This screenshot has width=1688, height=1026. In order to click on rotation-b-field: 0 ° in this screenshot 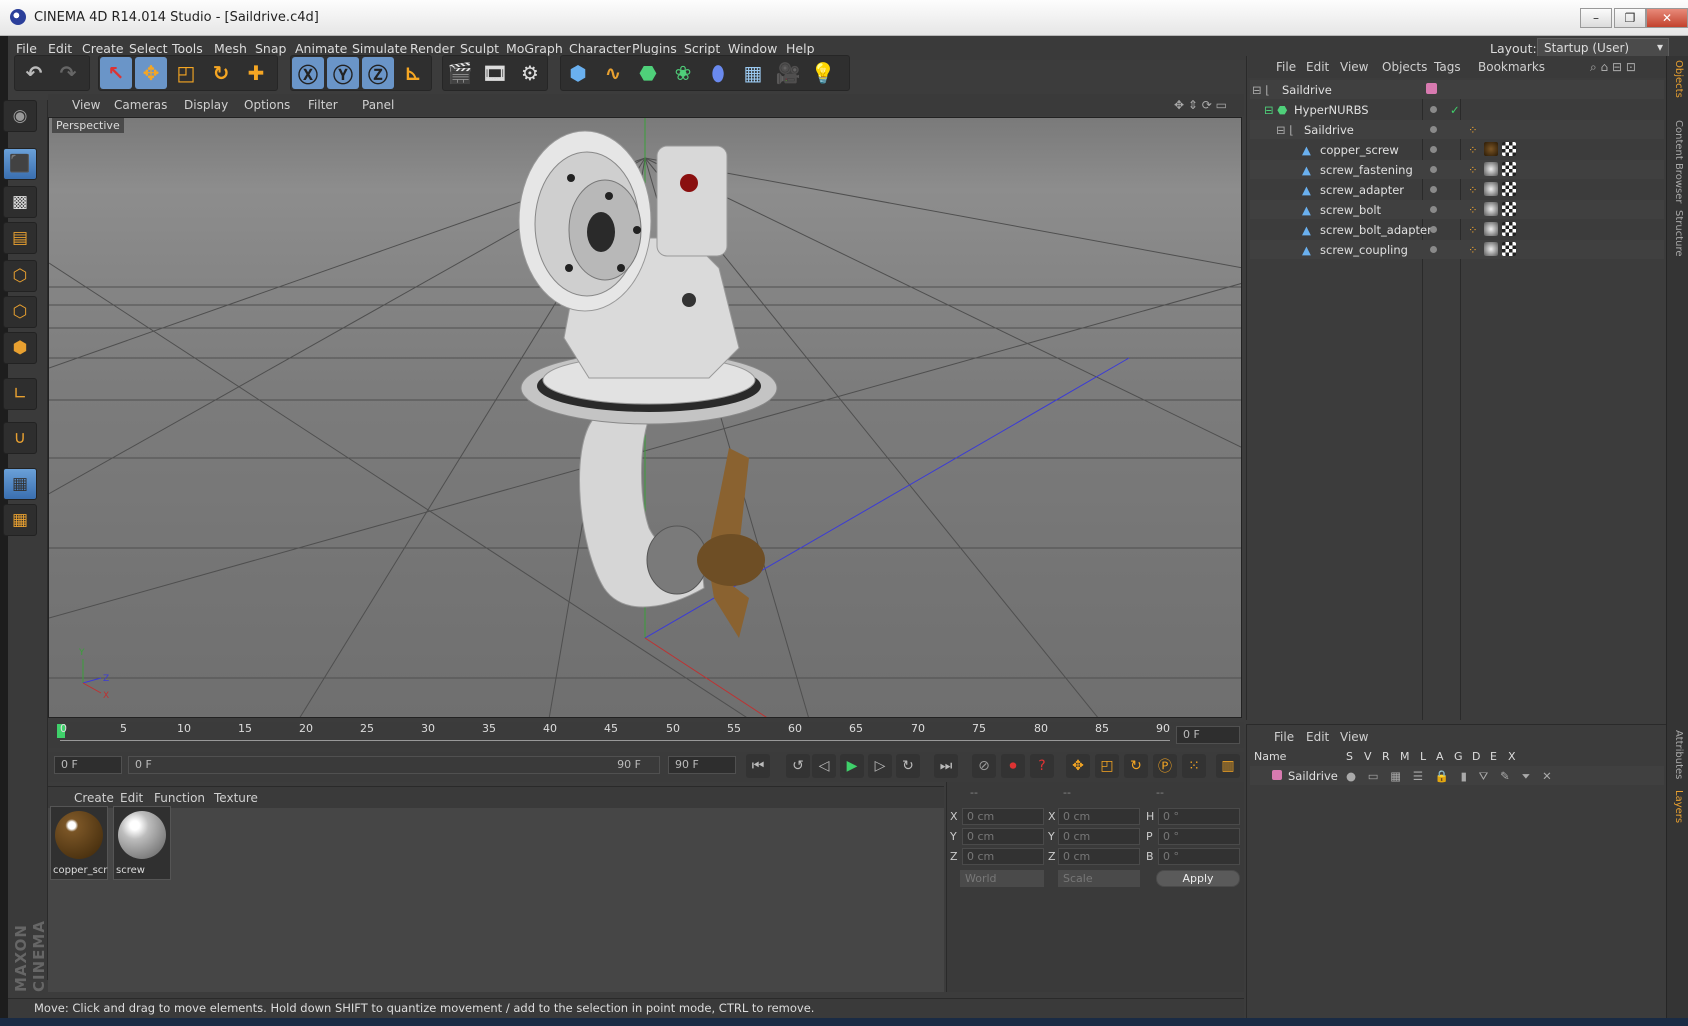, I will do `click(1199, 856)`.